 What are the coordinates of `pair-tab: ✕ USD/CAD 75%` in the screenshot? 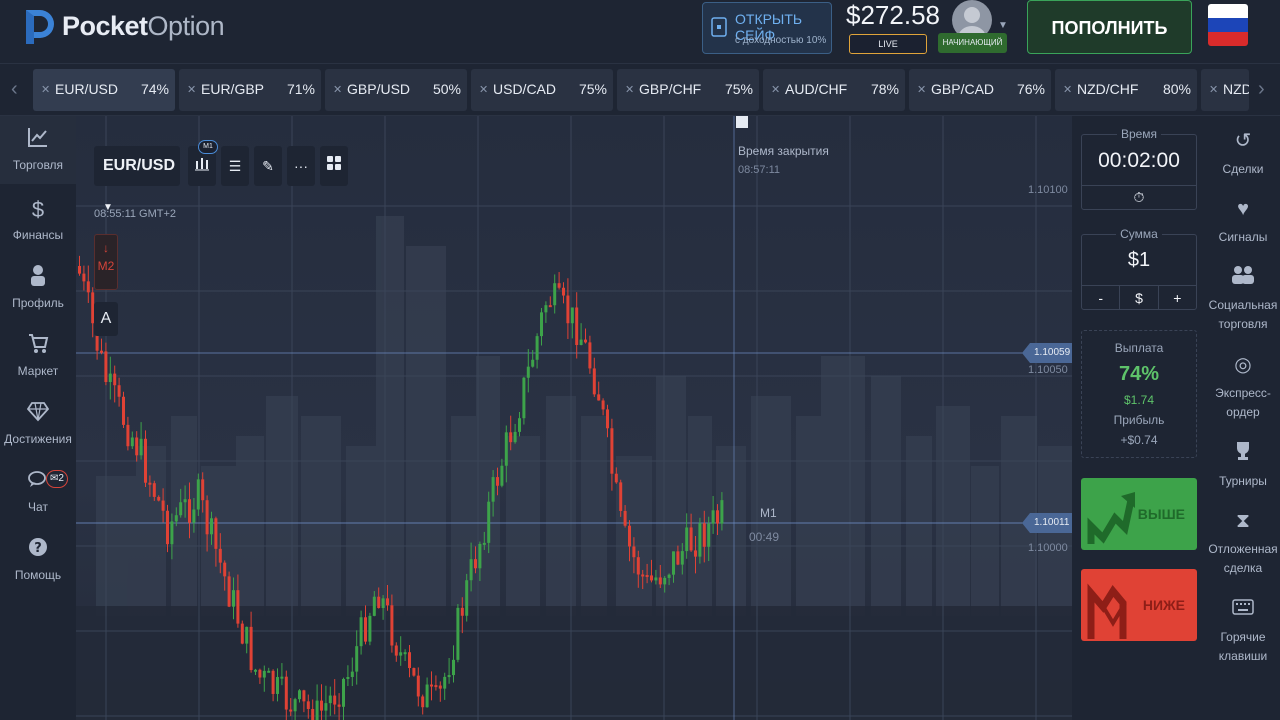 It's located at (542, 90).